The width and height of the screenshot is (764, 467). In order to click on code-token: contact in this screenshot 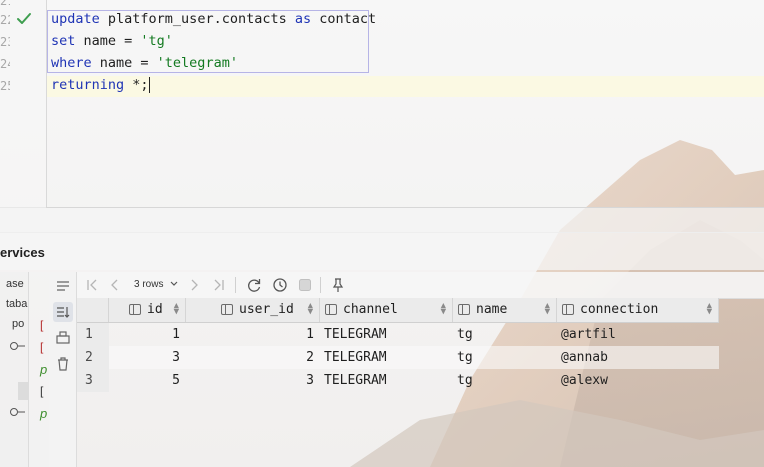, I will do `click(344, 19)`.